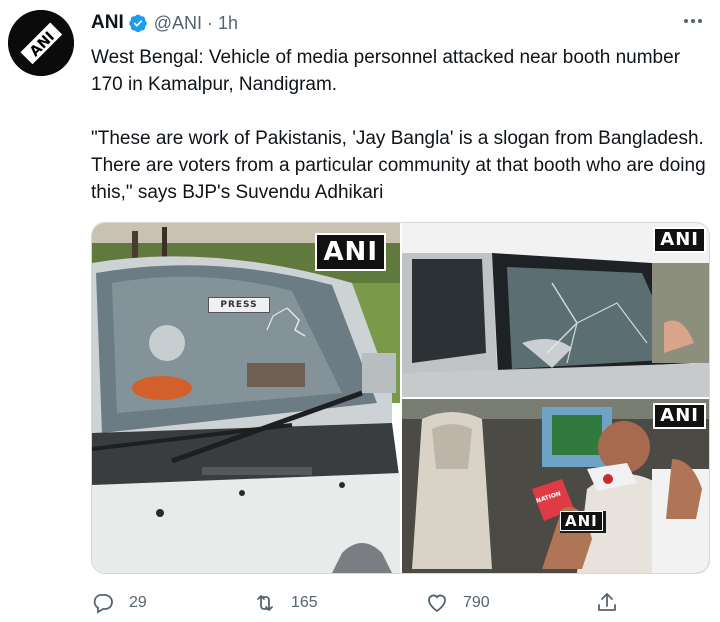 The width and height of the screenshot is (720, 622). Describe the element at coordinates (476, 602) in the screenshot. I see `like-count: 790` at that location.